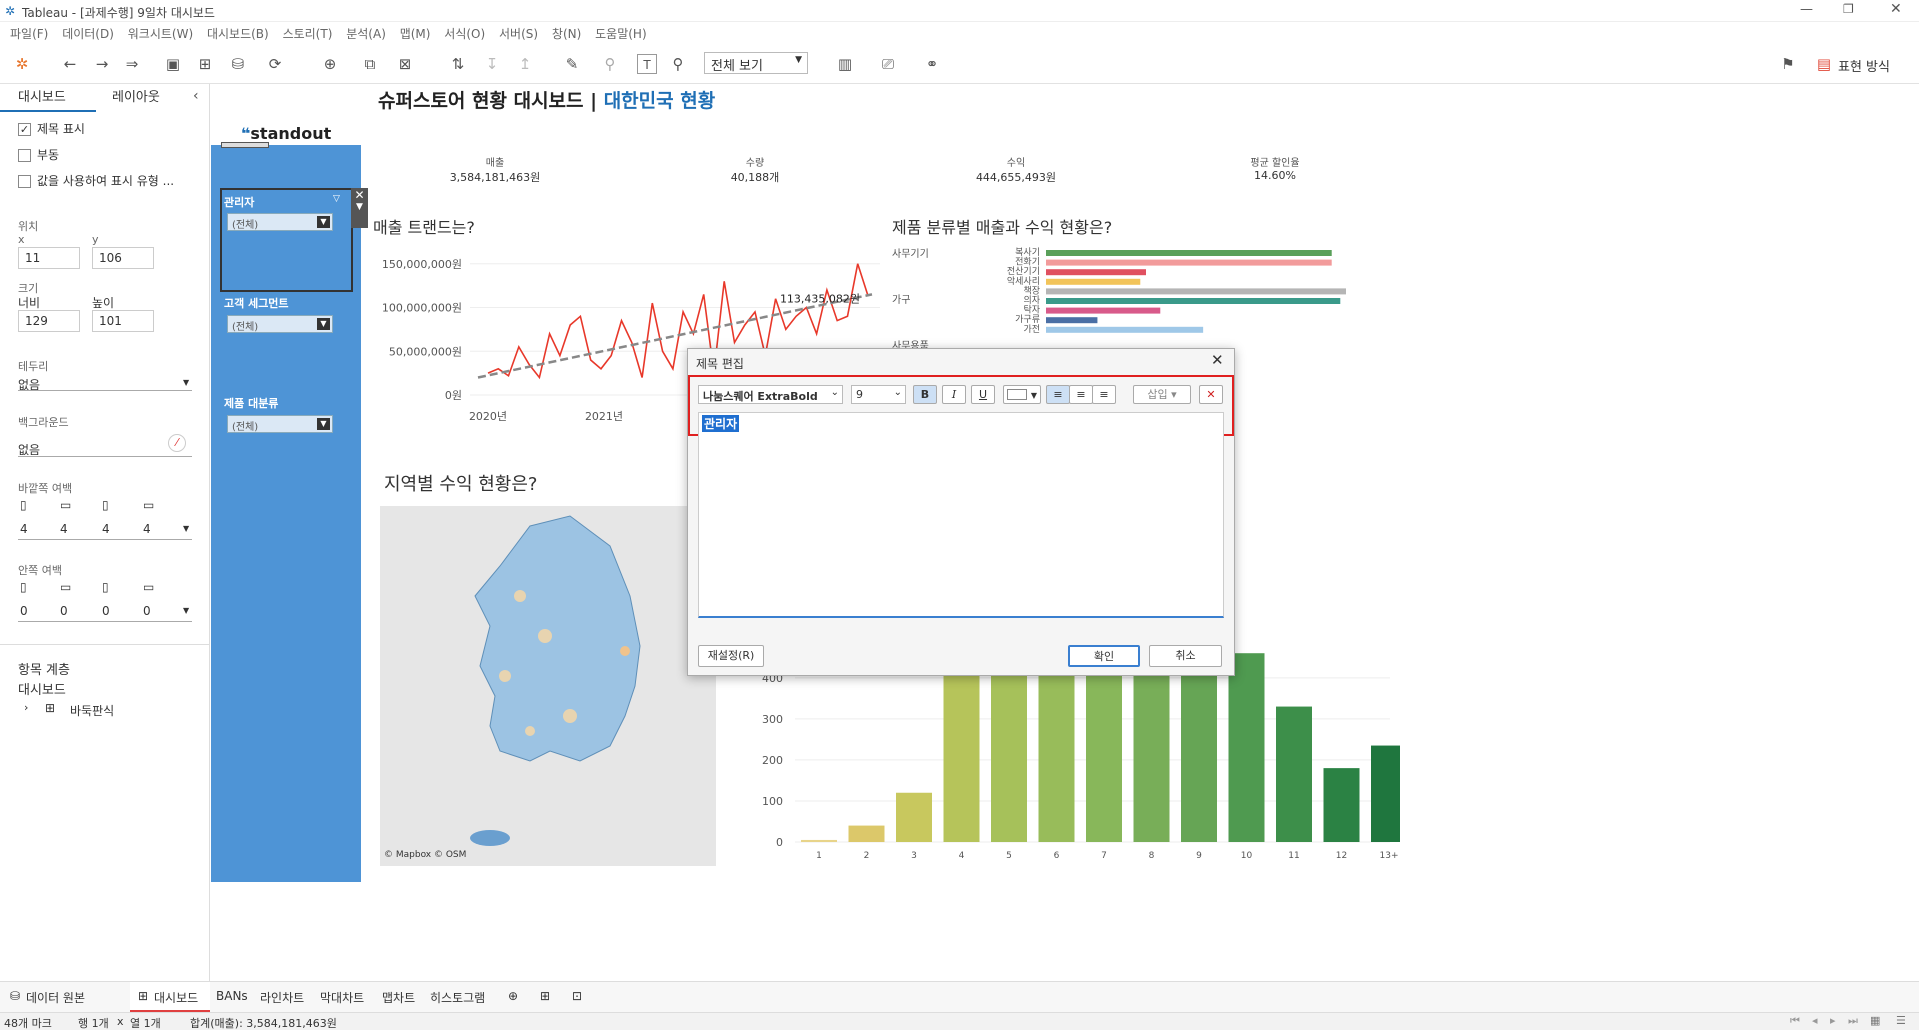 The image size is (1919, 1031). Describe the element at coordinates (24, 529) in the screenshot. I see `outer-padding-left: 4` at that location.